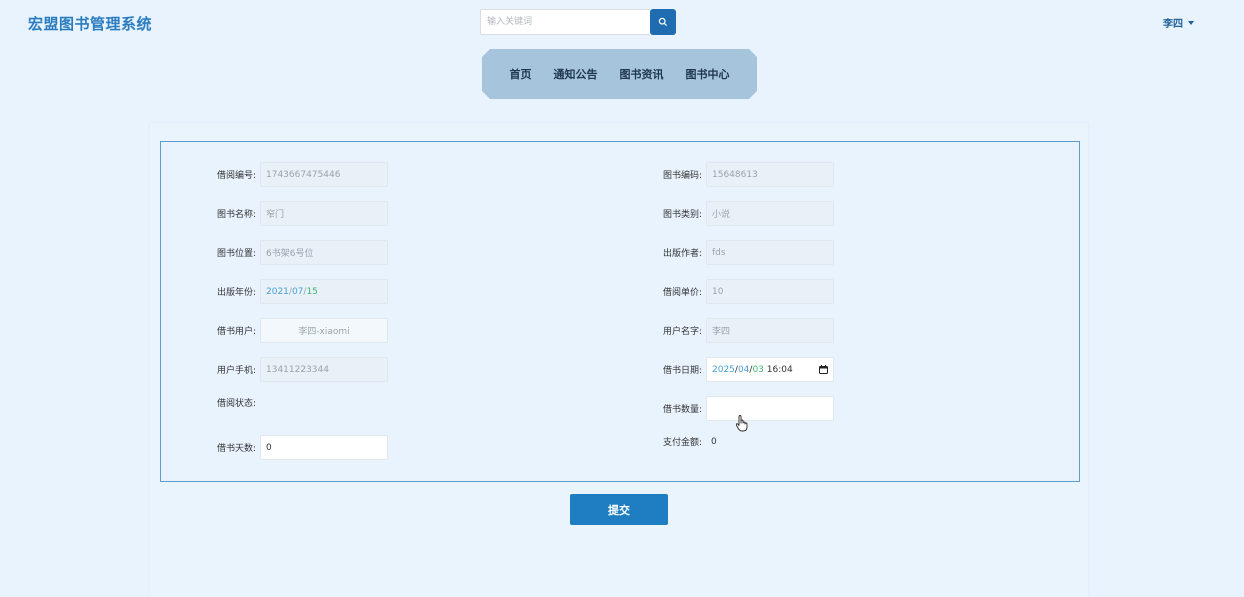  What do you see at coordinates (576, 74) in the screenshot?
I see `nav-item-notices: 通知公告` at bounding box center [576, 74].